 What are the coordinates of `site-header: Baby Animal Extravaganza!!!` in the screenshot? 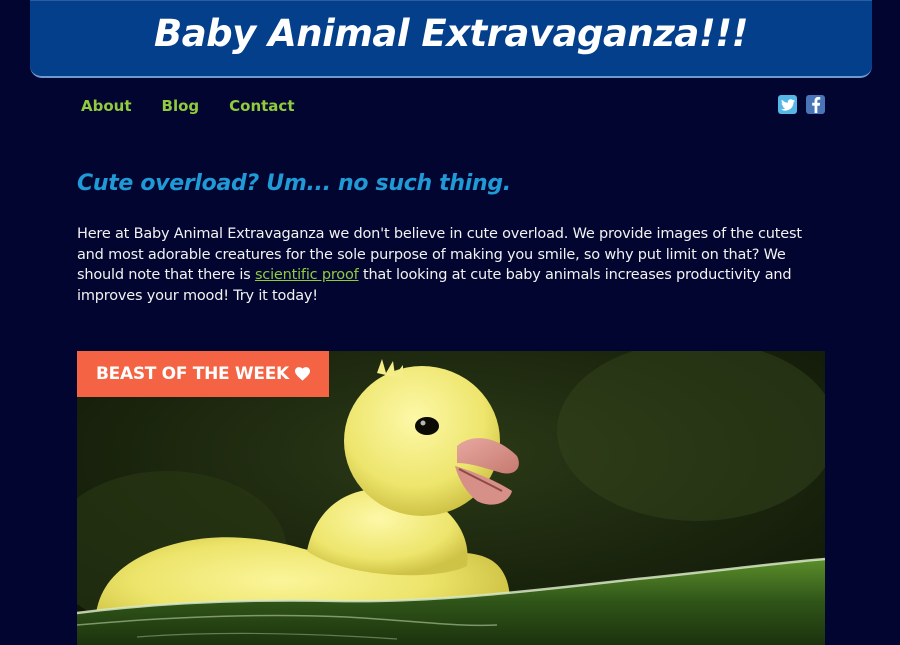 It's located at (451, 39).